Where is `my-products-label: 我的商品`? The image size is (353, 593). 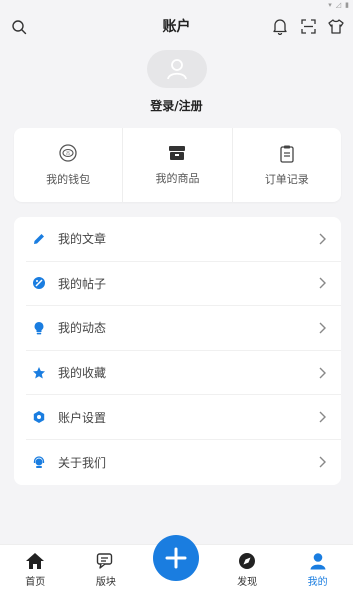
my-products-label: 我的商品 is located at coordinates (177, 178).